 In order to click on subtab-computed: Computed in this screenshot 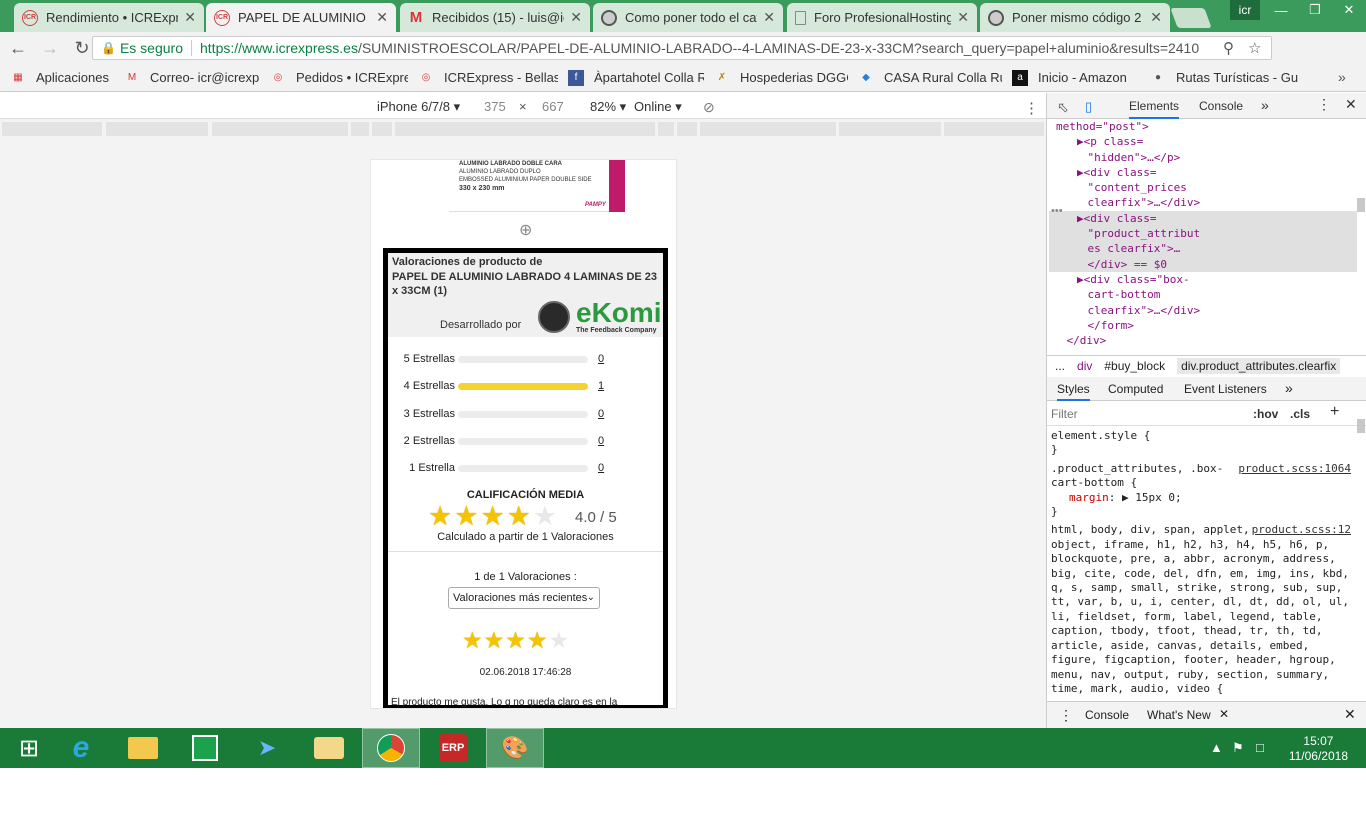, I will do `click(1135, 389)`.